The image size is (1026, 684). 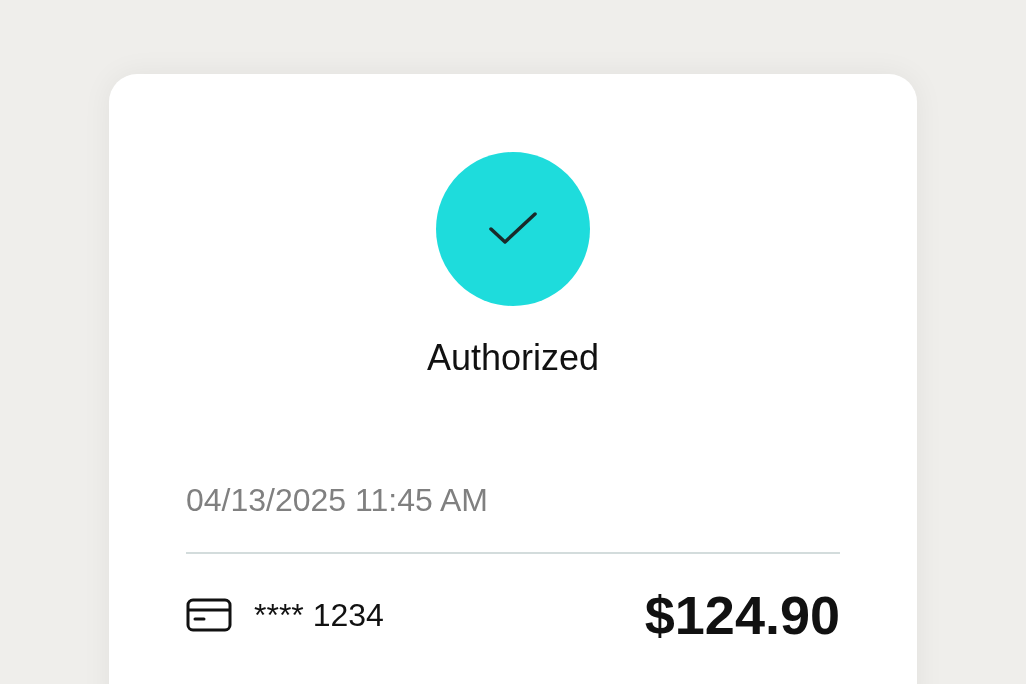 What do you see at coordinates (513, 358) in the screenshot?
I see `status-label: Authorized` at bounding box center [513, 358].